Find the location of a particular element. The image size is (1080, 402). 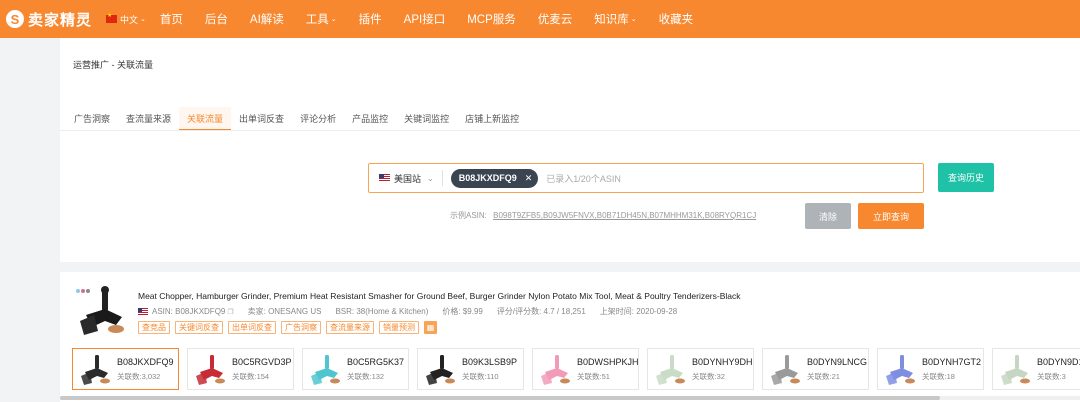

product-asin: ASIN: B08JKXDFQ9 is located at coordinates (189, 311).